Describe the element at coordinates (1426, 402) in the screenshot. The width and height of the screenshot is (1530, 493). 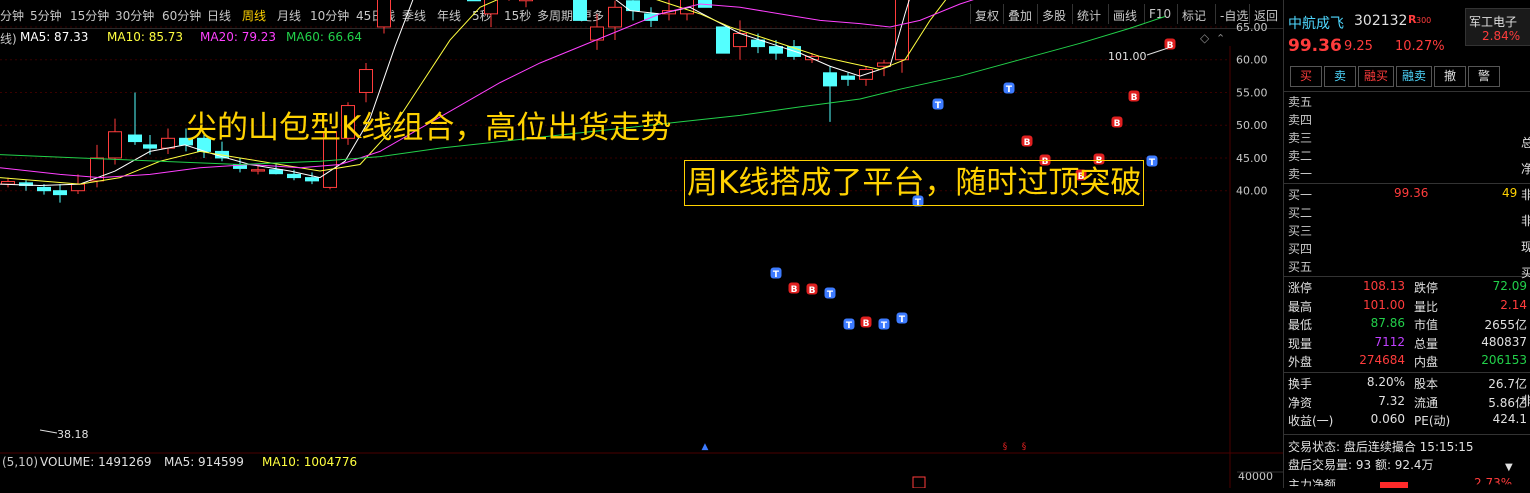
I see `stats2-label-b: 流通` at that location.